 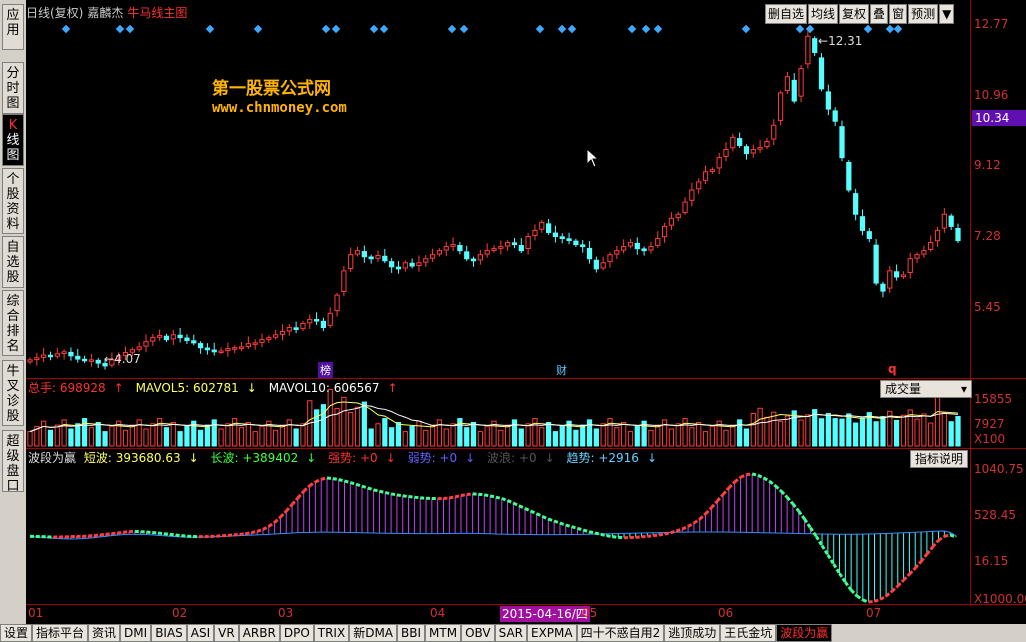 What do you see at coordinates (169, 633) in the screenshot?
I see `bottom-tab-4: BIAS` at bounding box center [169, 633].